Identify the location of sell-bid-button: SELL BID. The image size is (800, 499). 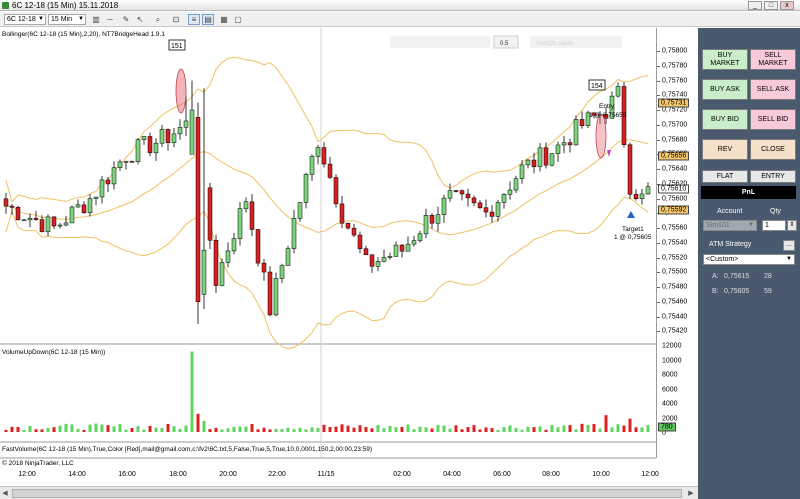
(773, 119).